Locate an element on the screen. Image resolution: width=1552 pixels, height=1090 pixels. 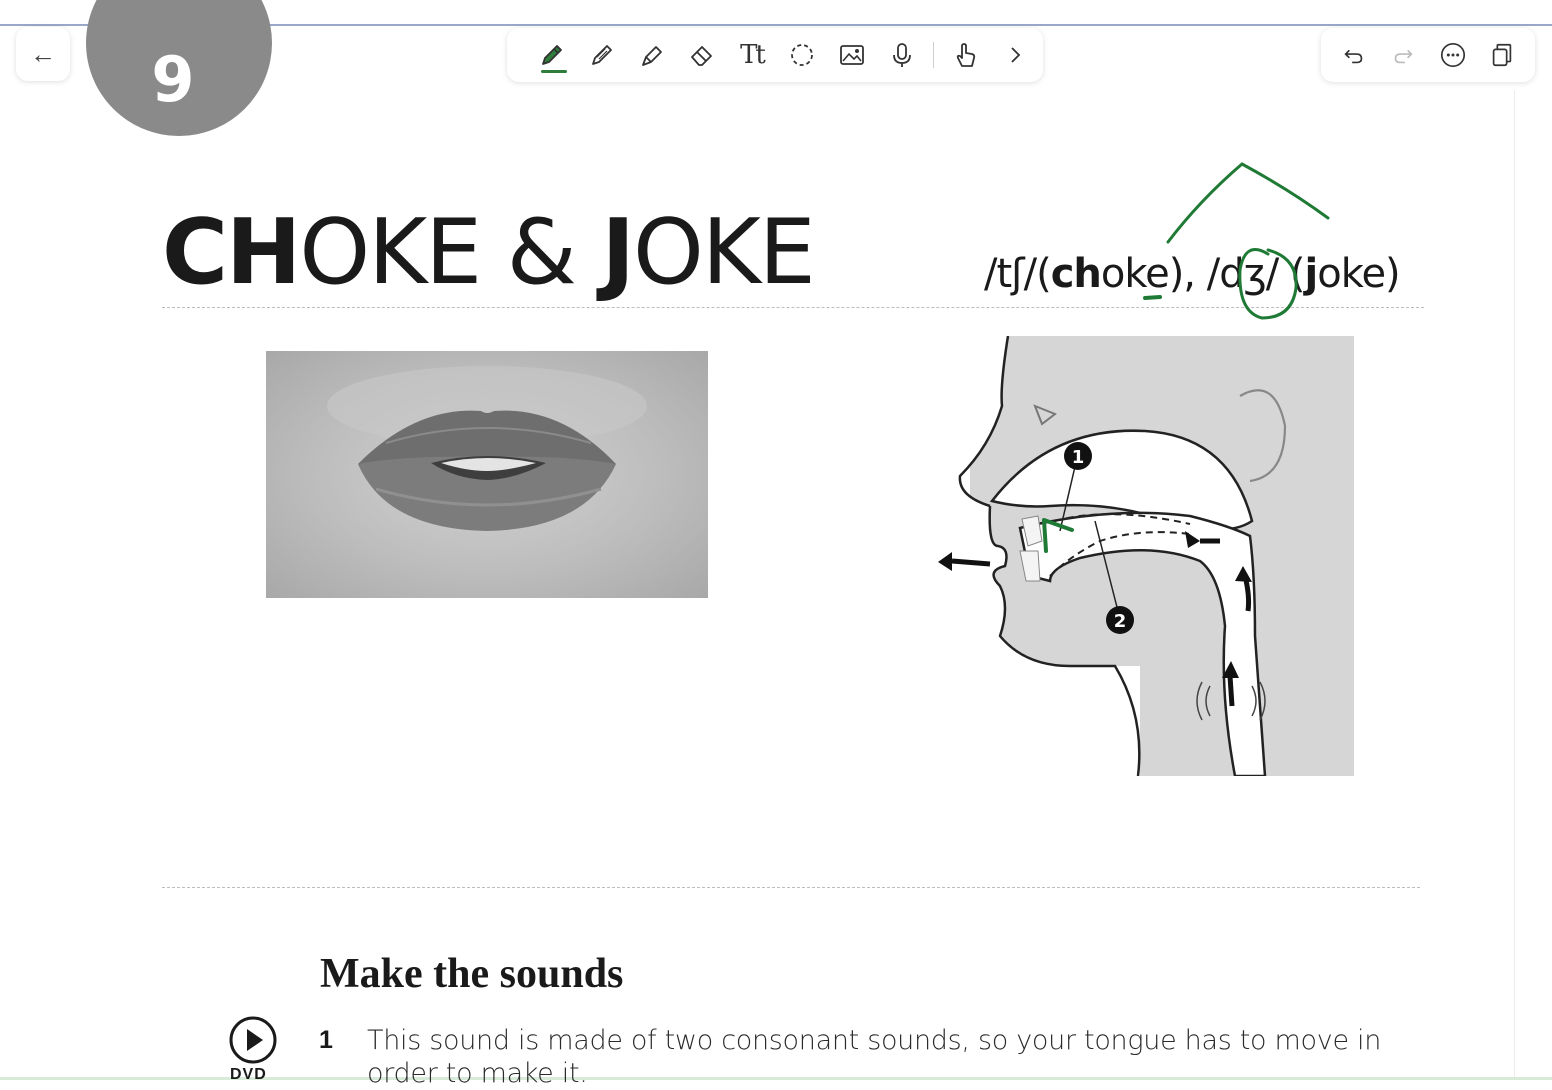
more-icon is located at coordinates (1452, 55).